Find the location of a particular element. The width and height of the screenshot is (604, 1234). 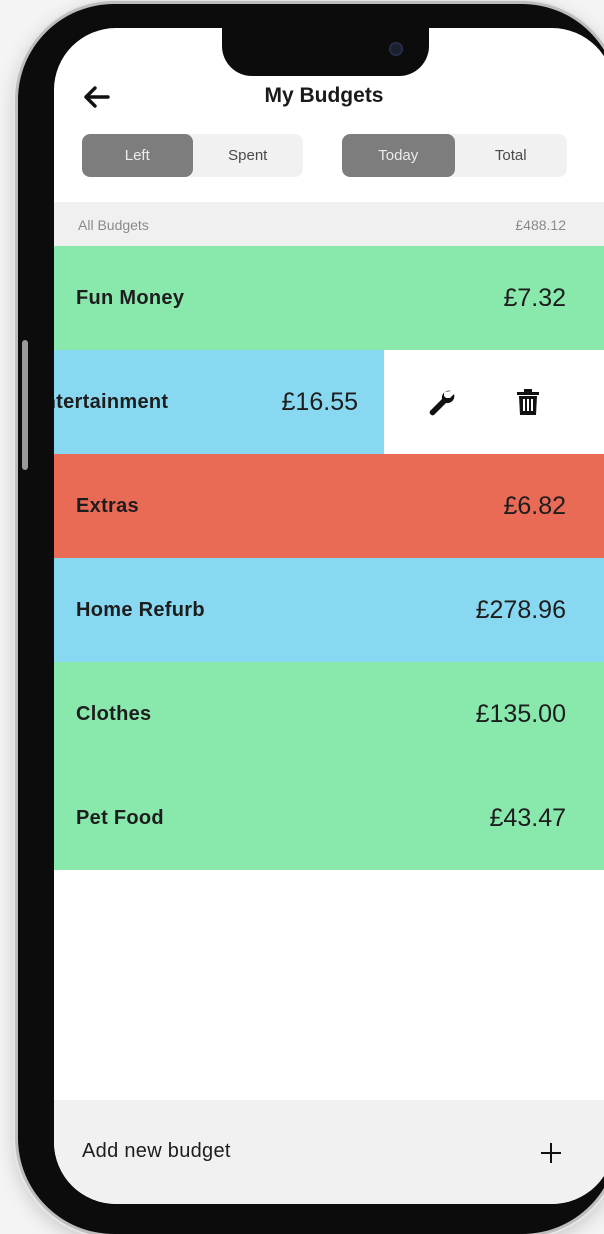

budget-name: Entertainment is located at coordinates (111, 401).